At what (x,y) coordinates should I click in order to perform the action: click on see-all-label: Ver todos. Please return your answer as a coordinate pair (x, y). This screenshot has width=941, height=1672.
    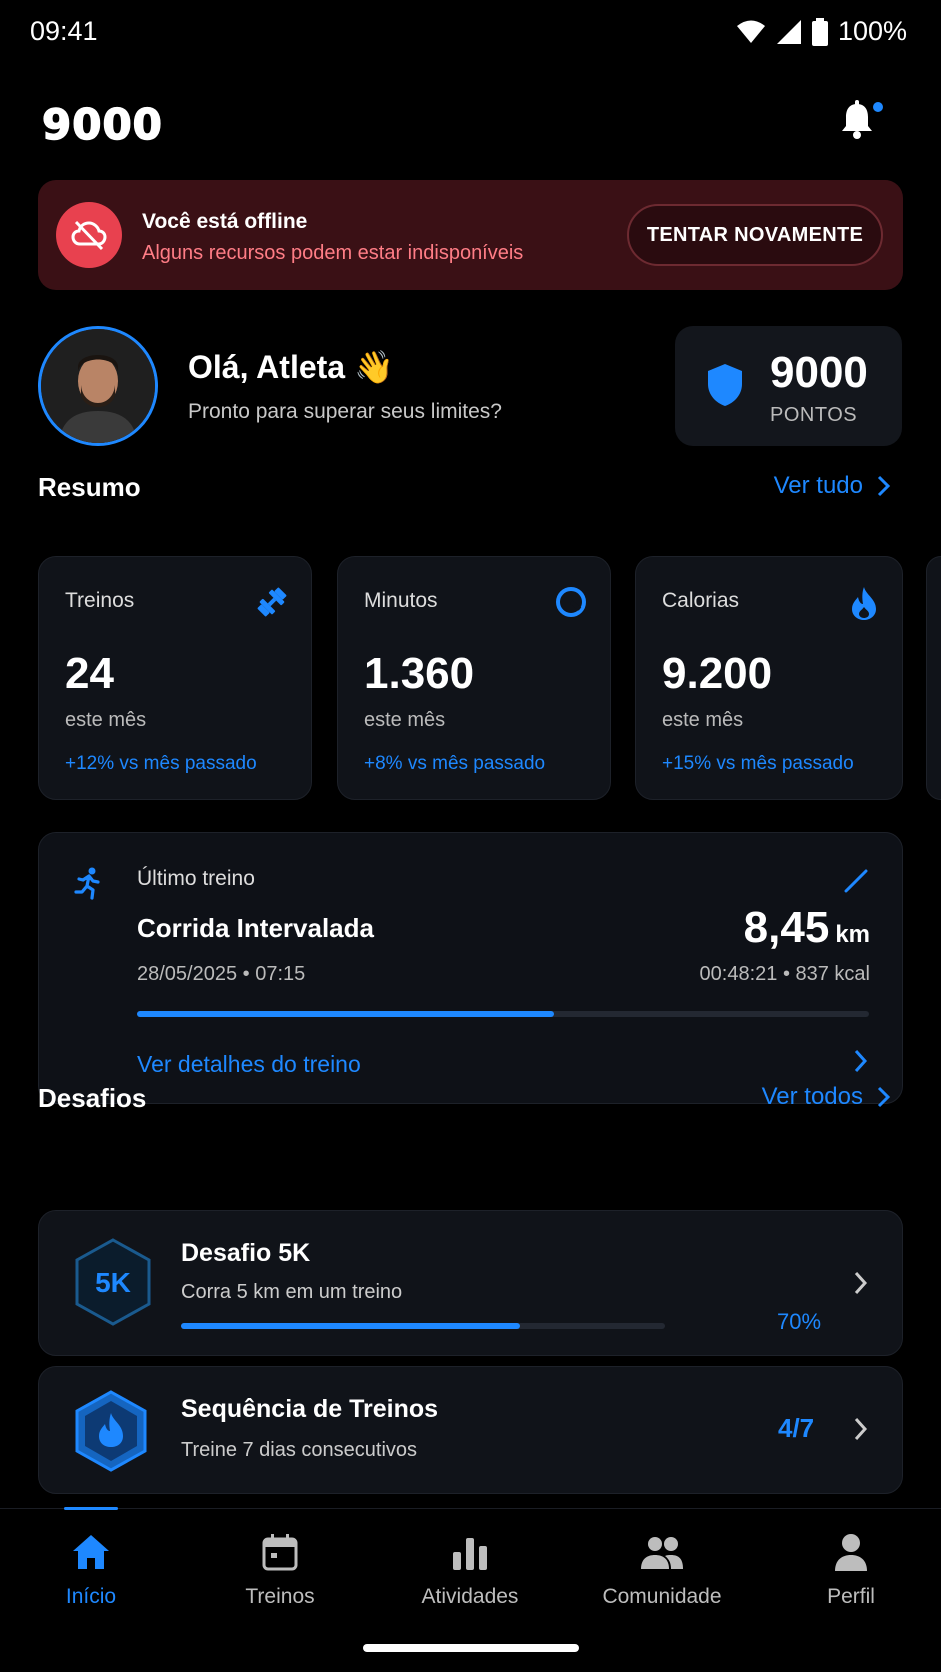
    Looking at the image, I should click on (812, 1096).